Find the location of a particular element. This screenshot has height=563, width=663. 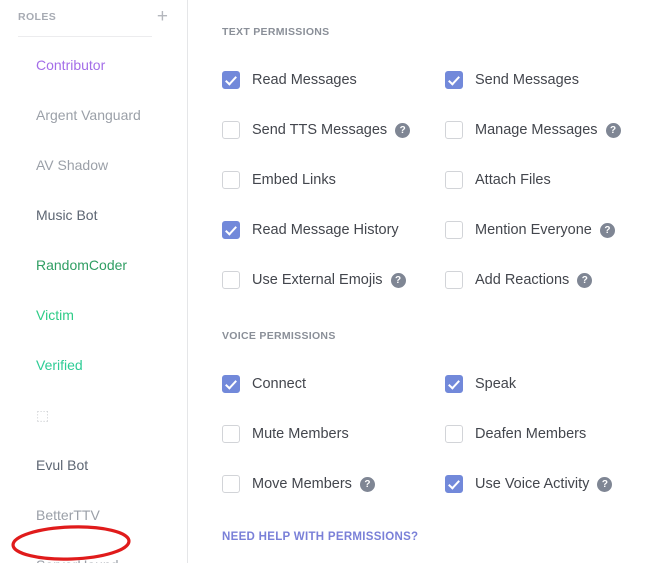

sidebar-divider is located at coordinates (85, 36).